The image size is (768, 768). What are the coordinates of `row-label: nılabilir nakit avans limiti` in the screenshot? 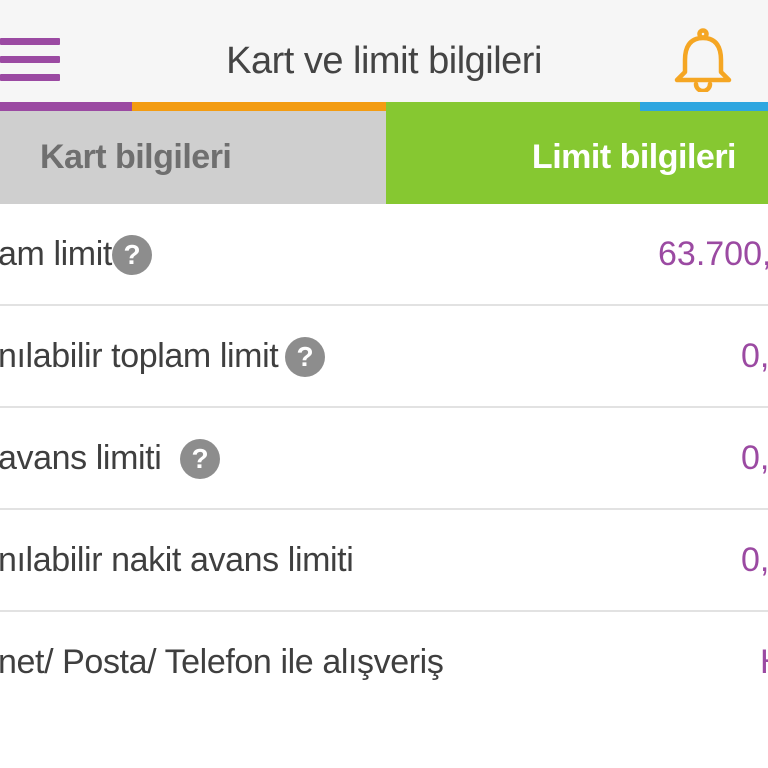 It's located at (177, 560).